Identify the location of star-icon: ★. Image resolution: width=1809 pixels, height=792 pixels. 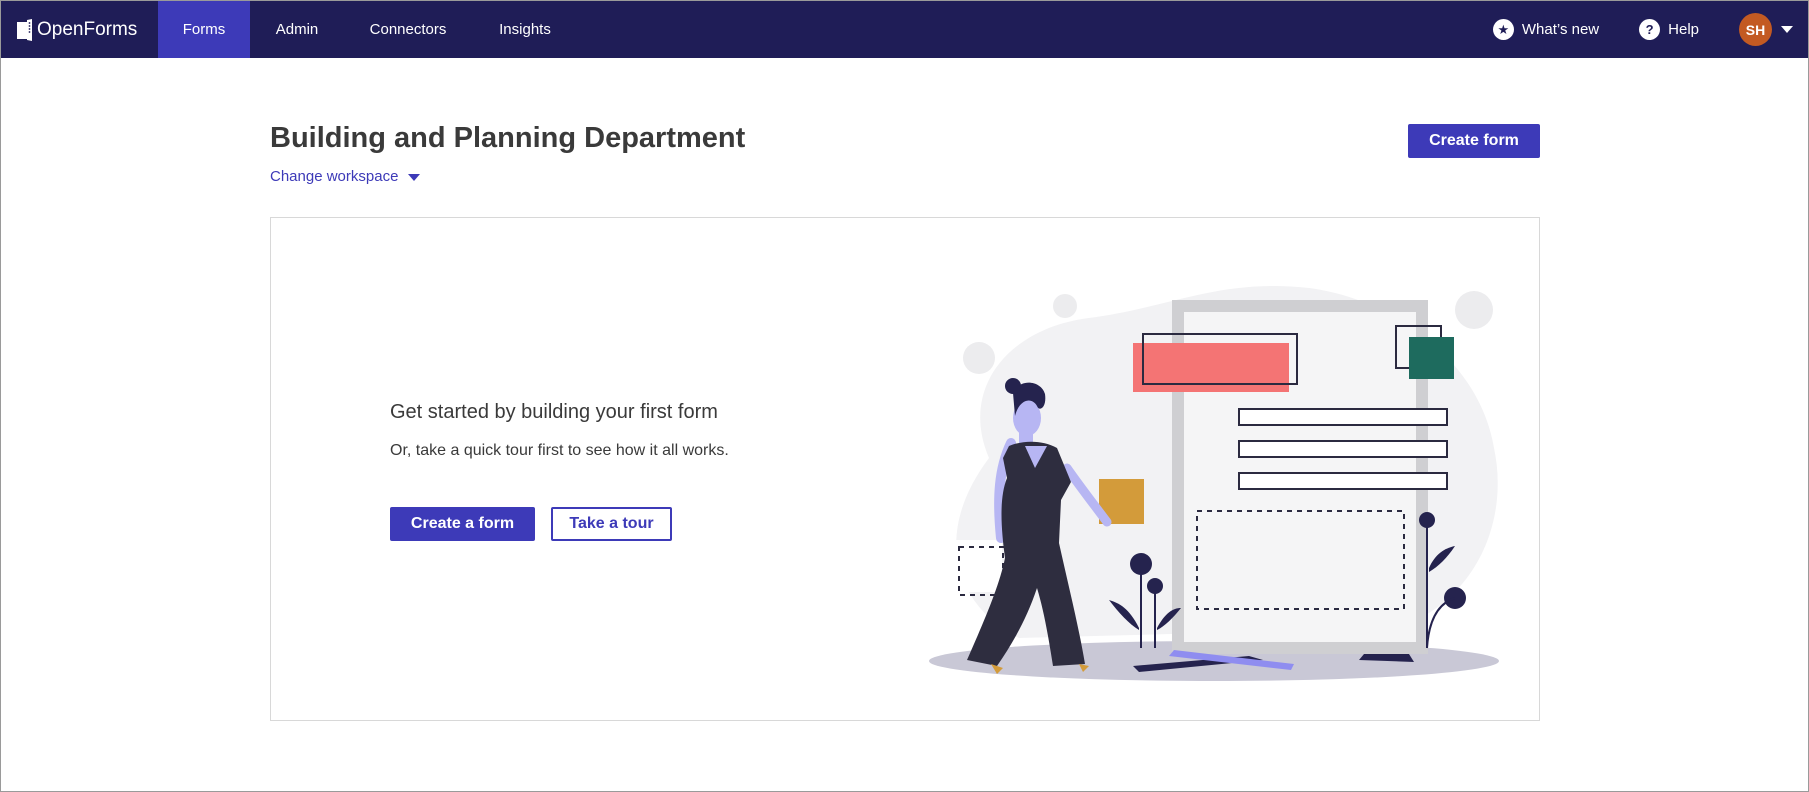
(1503, 29).